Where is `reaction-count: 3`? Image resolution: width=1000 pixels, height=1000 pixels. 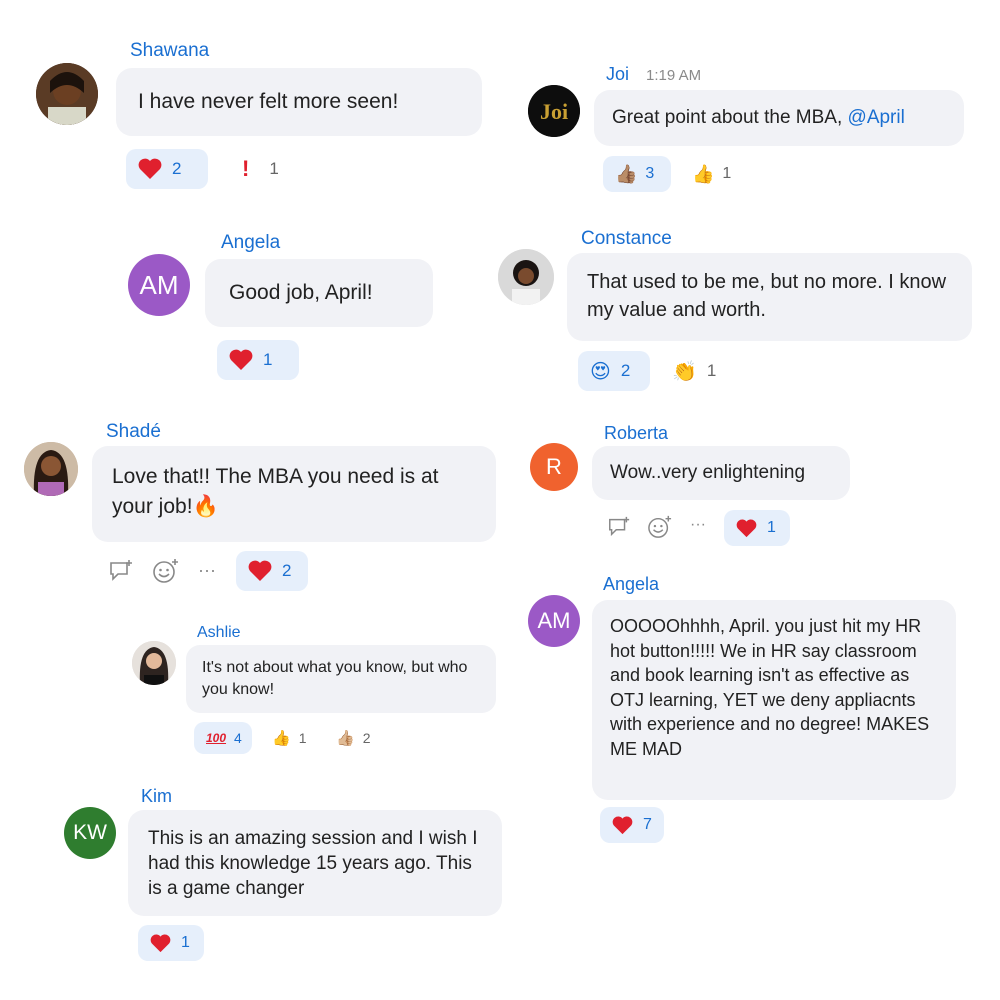 reaction-count: 3 is located at coordinates (650, 173).